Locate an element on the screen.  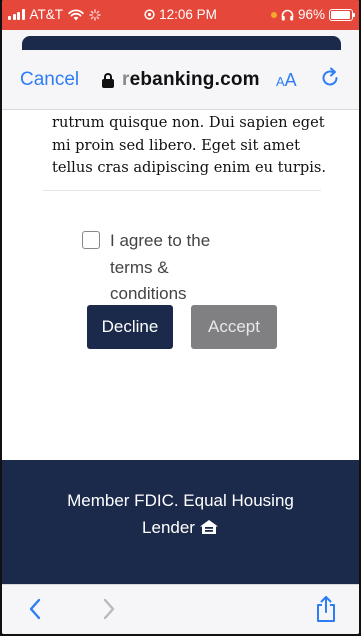
recording-dot-icon is located at coordinates (273, 14).